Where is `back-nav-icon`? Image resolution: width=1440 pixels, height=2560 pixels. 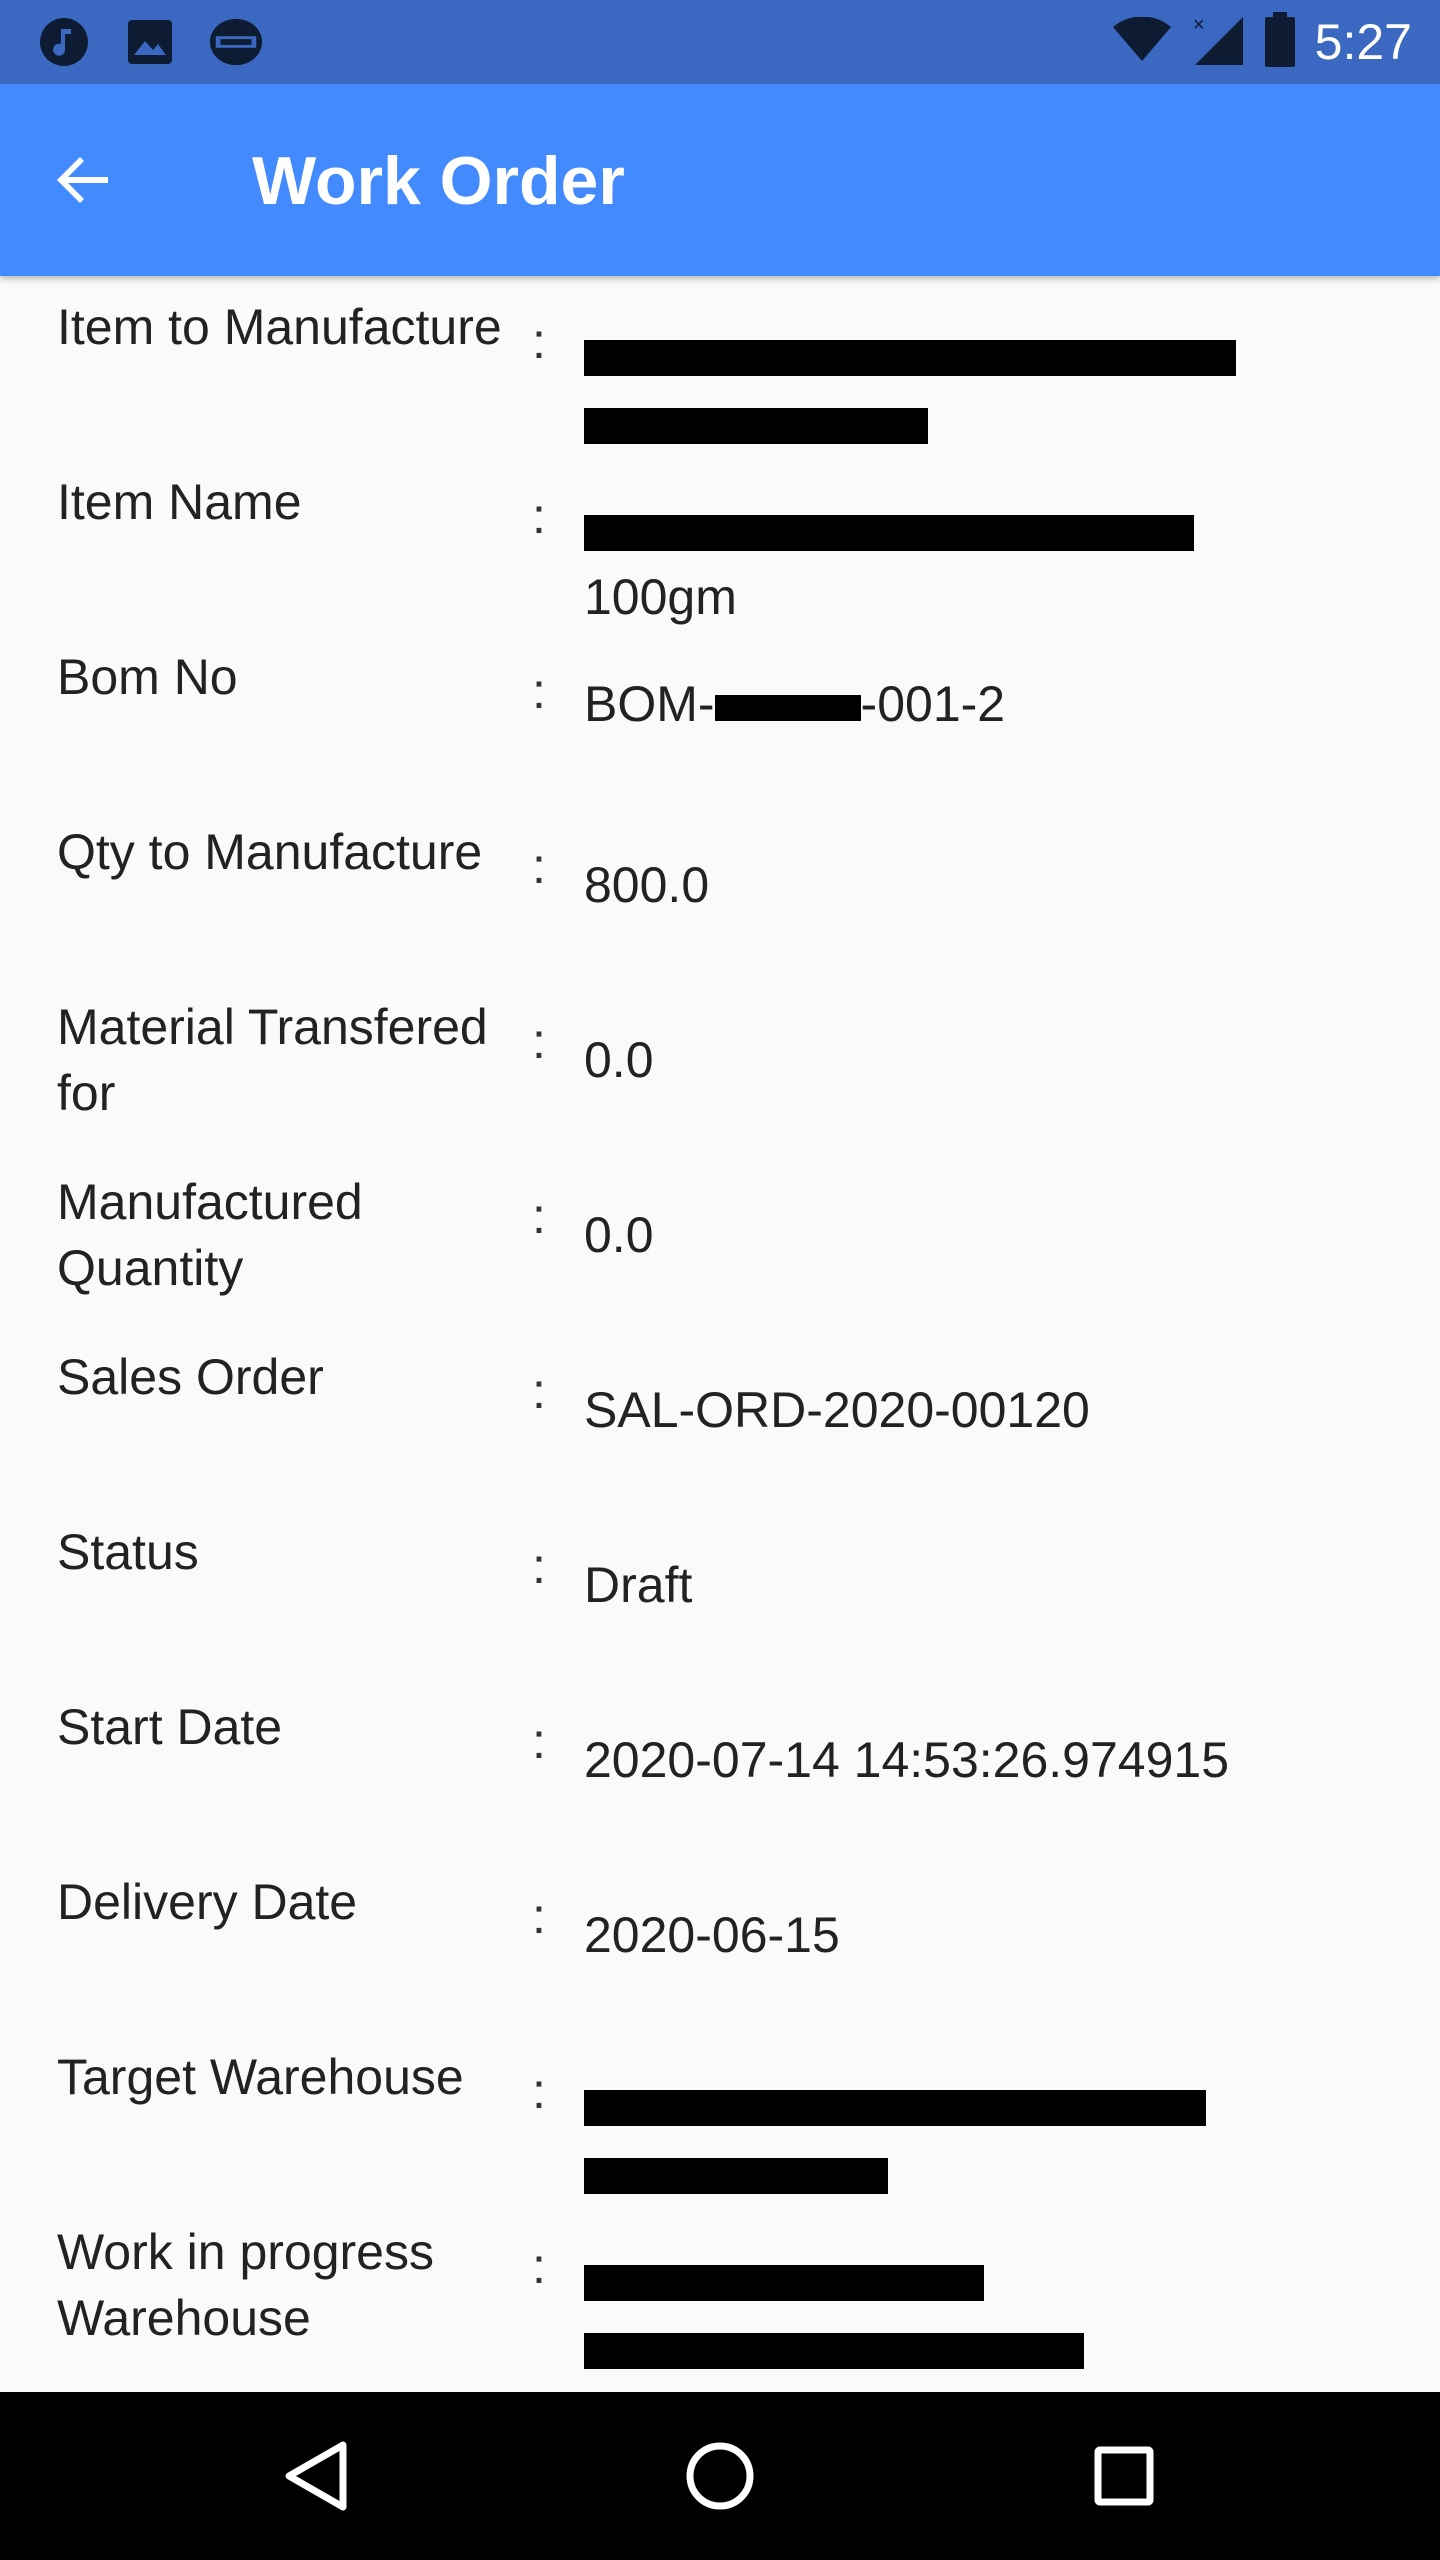 back-nav-icon is located at coordinates (316, 2476).